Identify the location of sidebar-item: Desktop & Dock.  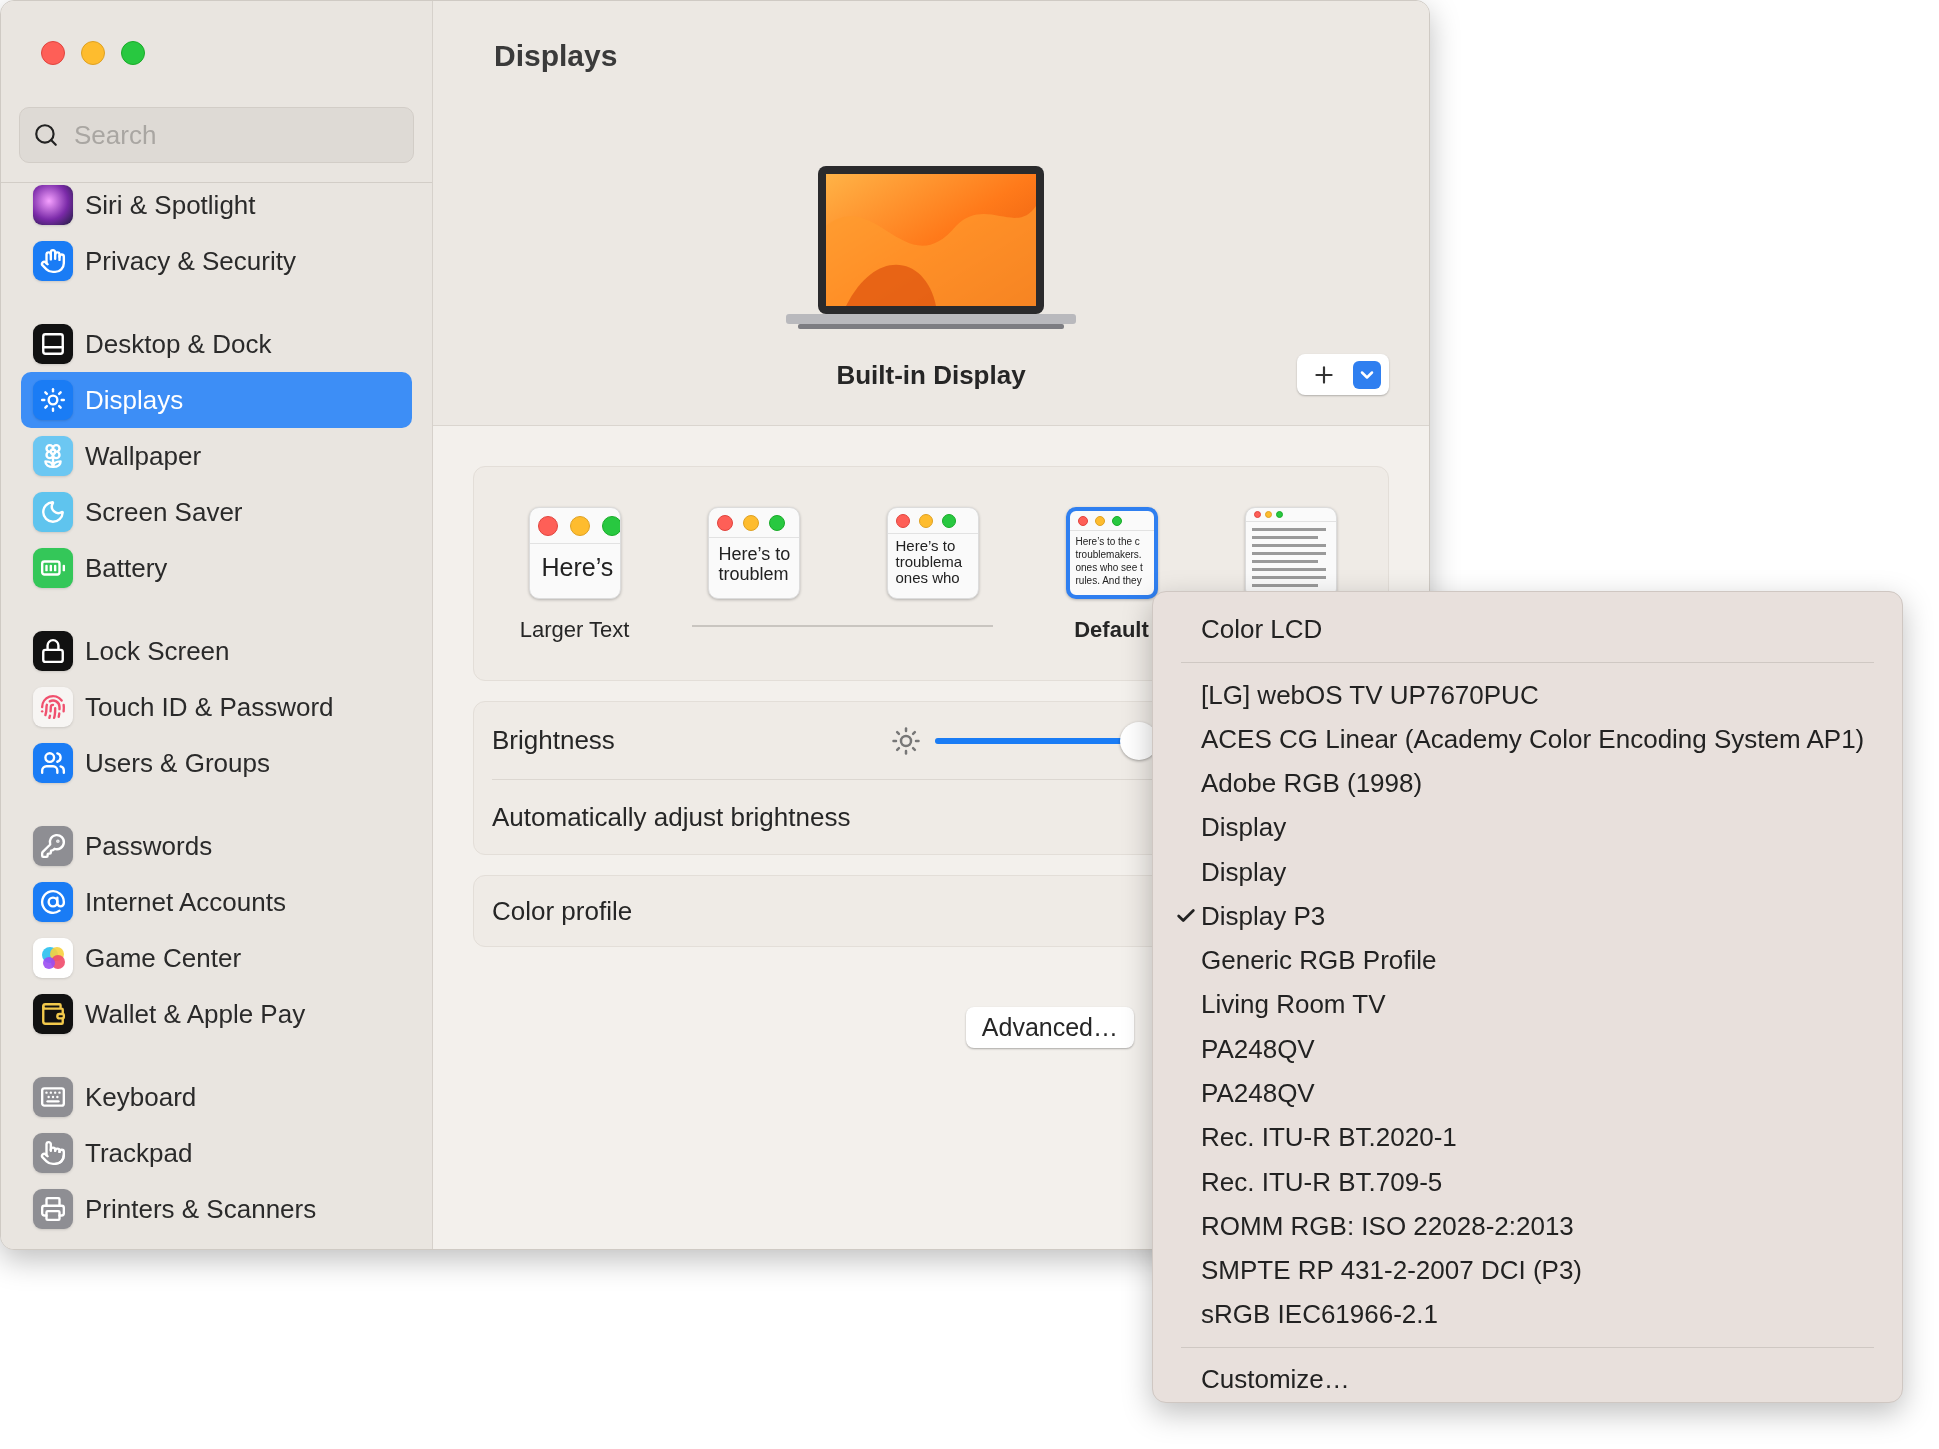
(216, 344).